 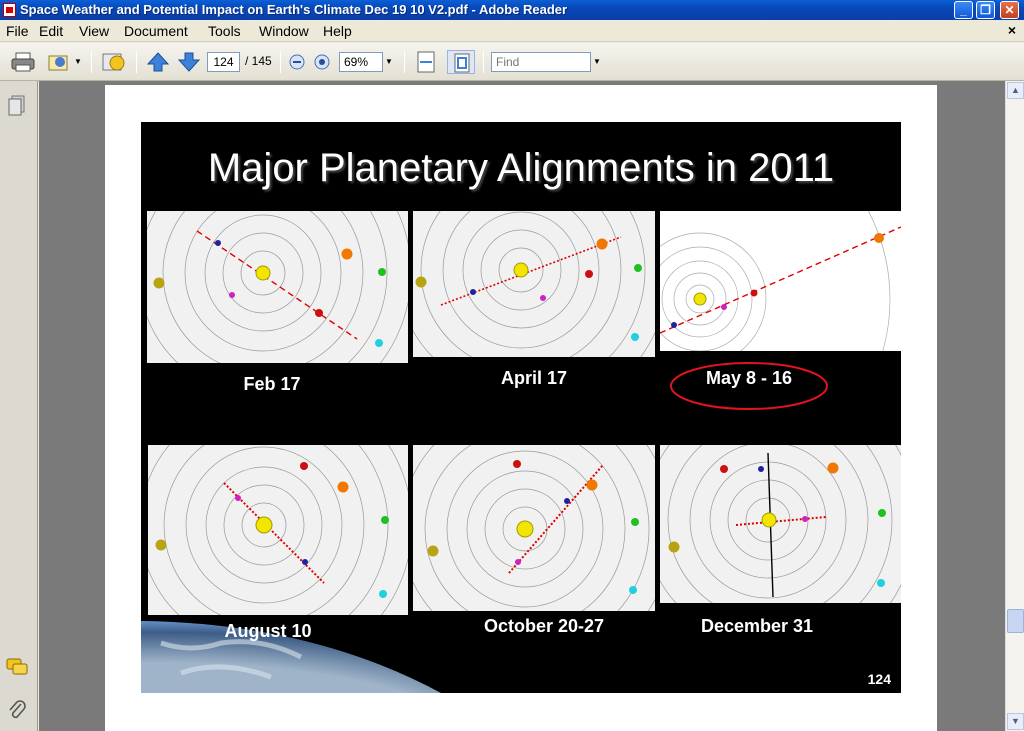 I want to click on caption-december: December 31, so click(x=757, y=626).